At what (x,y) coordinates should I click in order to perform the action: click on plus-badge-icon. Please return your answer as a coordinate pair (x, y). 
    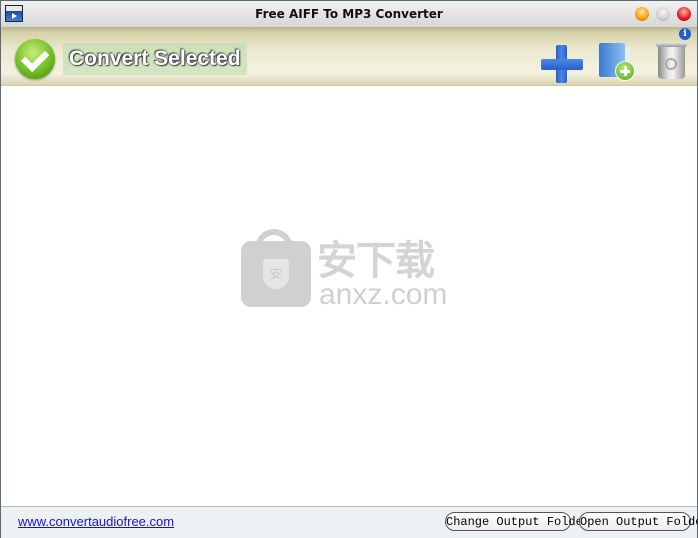
    Looking at the image, I should click on (625, 71).